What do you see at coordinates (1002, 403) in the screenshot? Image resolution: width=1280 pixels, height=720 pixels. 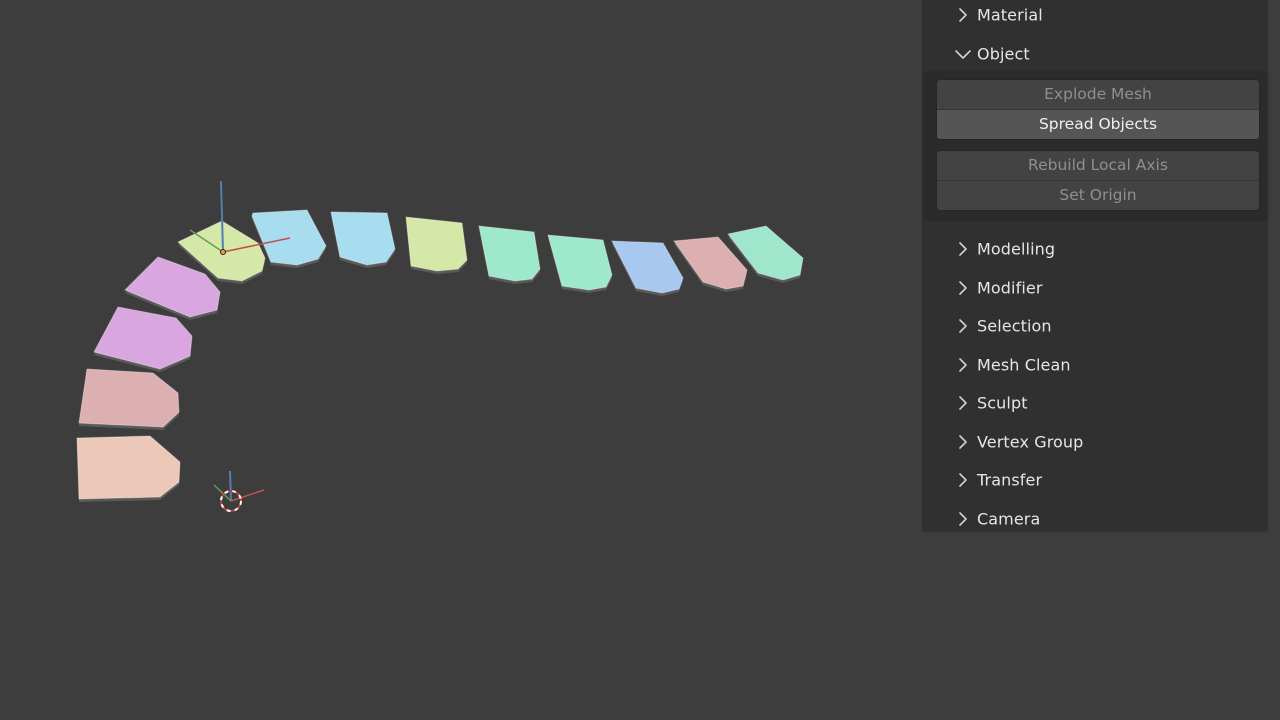 I see `section-label: Sculpt` at bounding box center [1002, 403].